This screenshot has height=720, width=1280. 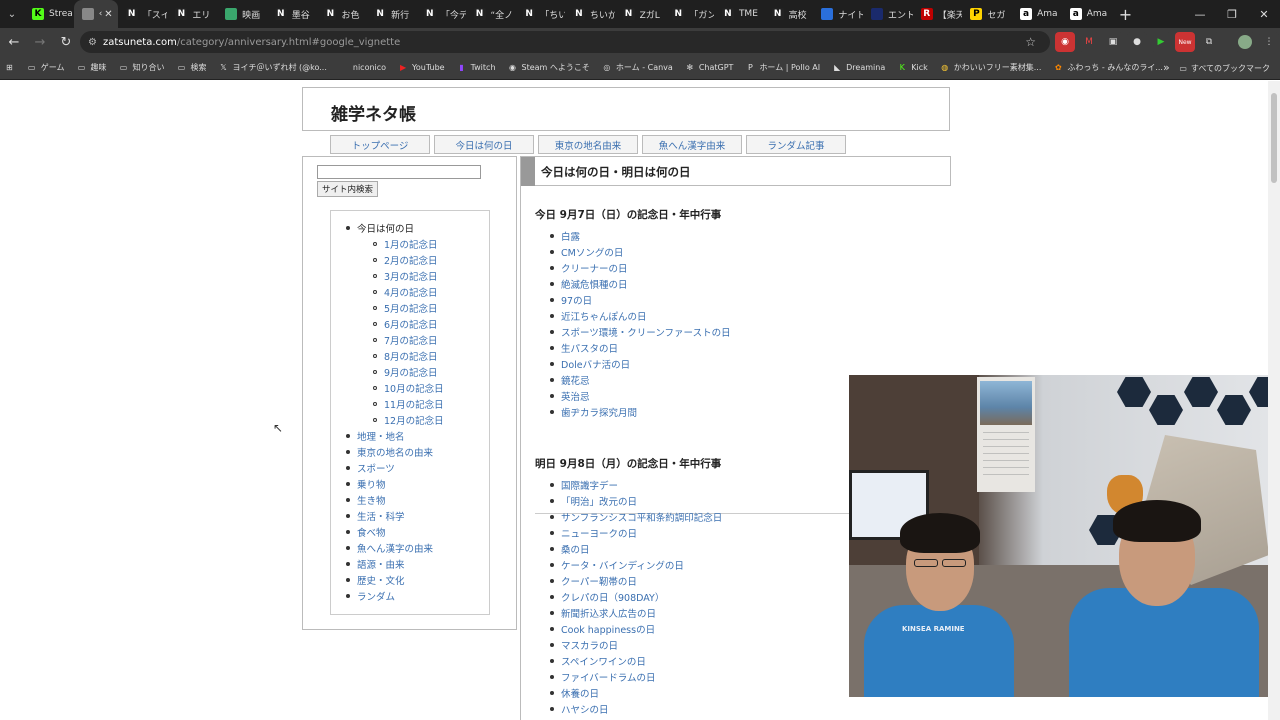 What do you see at coordinates (376, 596) in the screenshot?
I see `sidebar-item: ランダム` at bounding box center [376, 596].